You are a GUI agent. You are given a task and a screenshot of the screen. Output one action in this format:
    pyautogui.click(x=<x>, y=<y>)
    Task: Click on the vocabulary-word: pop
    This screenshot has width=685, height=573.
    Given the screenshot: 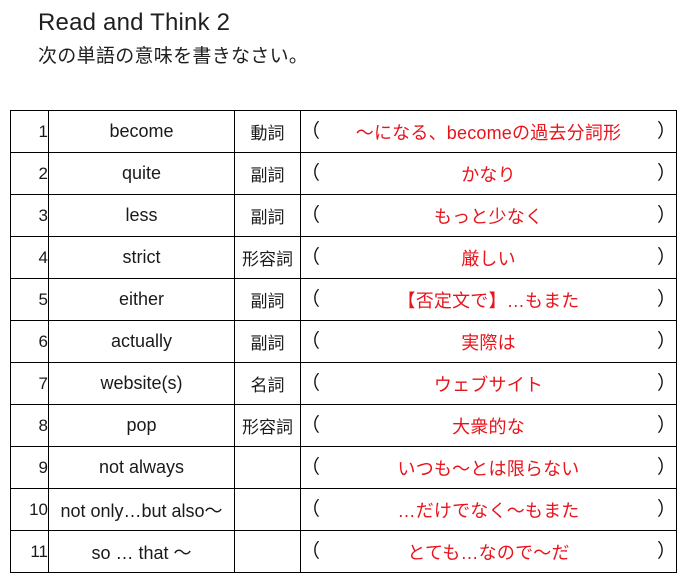 What is the action you would take?
    pyautogui.click(x=141, y=425)
    